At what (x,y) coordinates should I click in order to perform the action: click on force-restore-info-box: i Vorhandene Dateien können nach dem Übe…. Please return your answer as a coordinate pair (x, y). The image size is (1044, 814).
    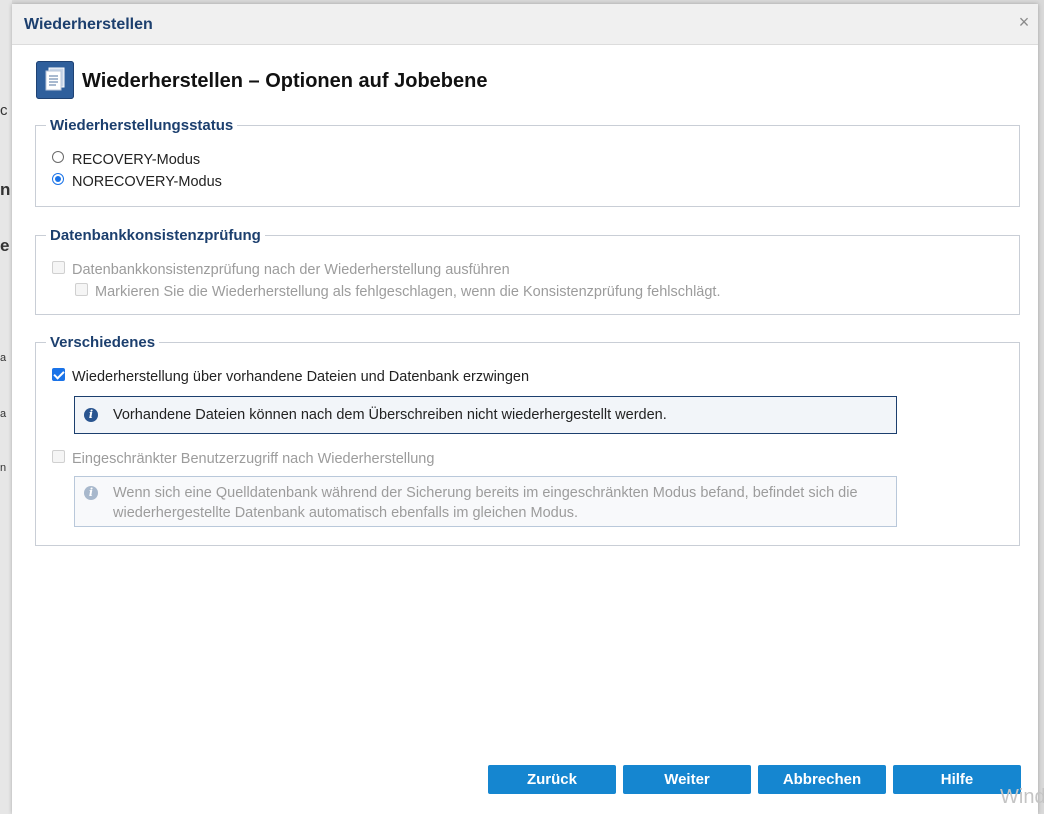
    Looking at the image, I should click on (485, 415).